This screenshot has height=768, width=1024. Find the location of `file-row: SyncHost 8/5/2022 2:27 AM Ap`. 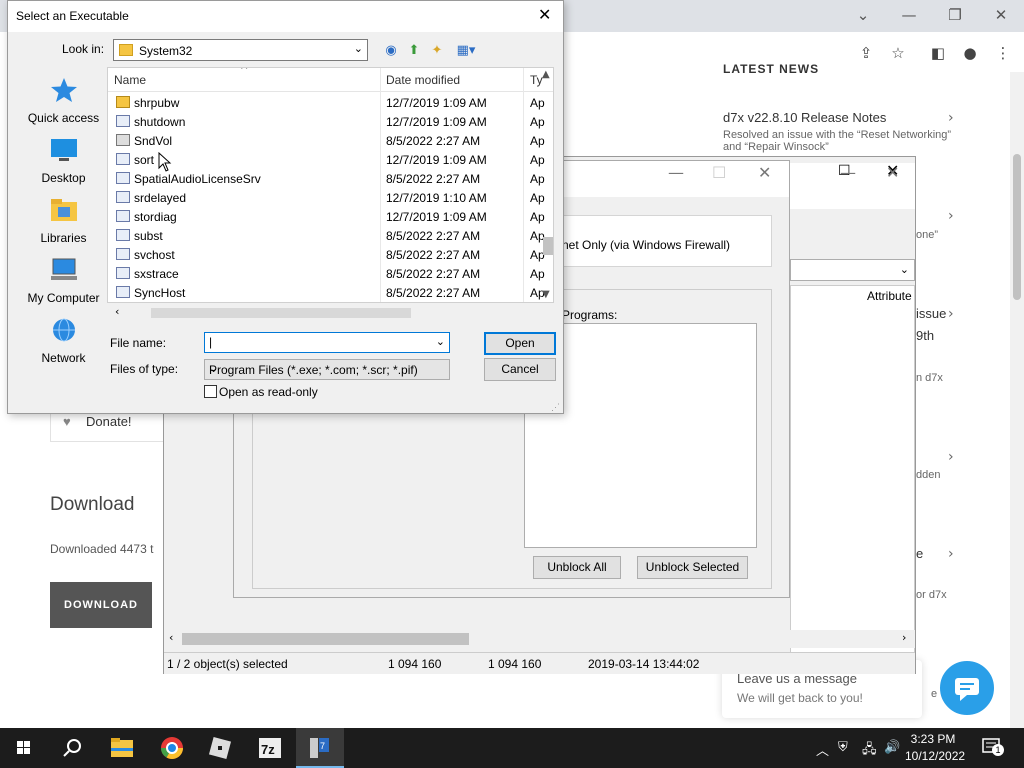

file-row: SyncHost 8/5/2022 2:27 AM Ap is located at coordinates (326, 292).